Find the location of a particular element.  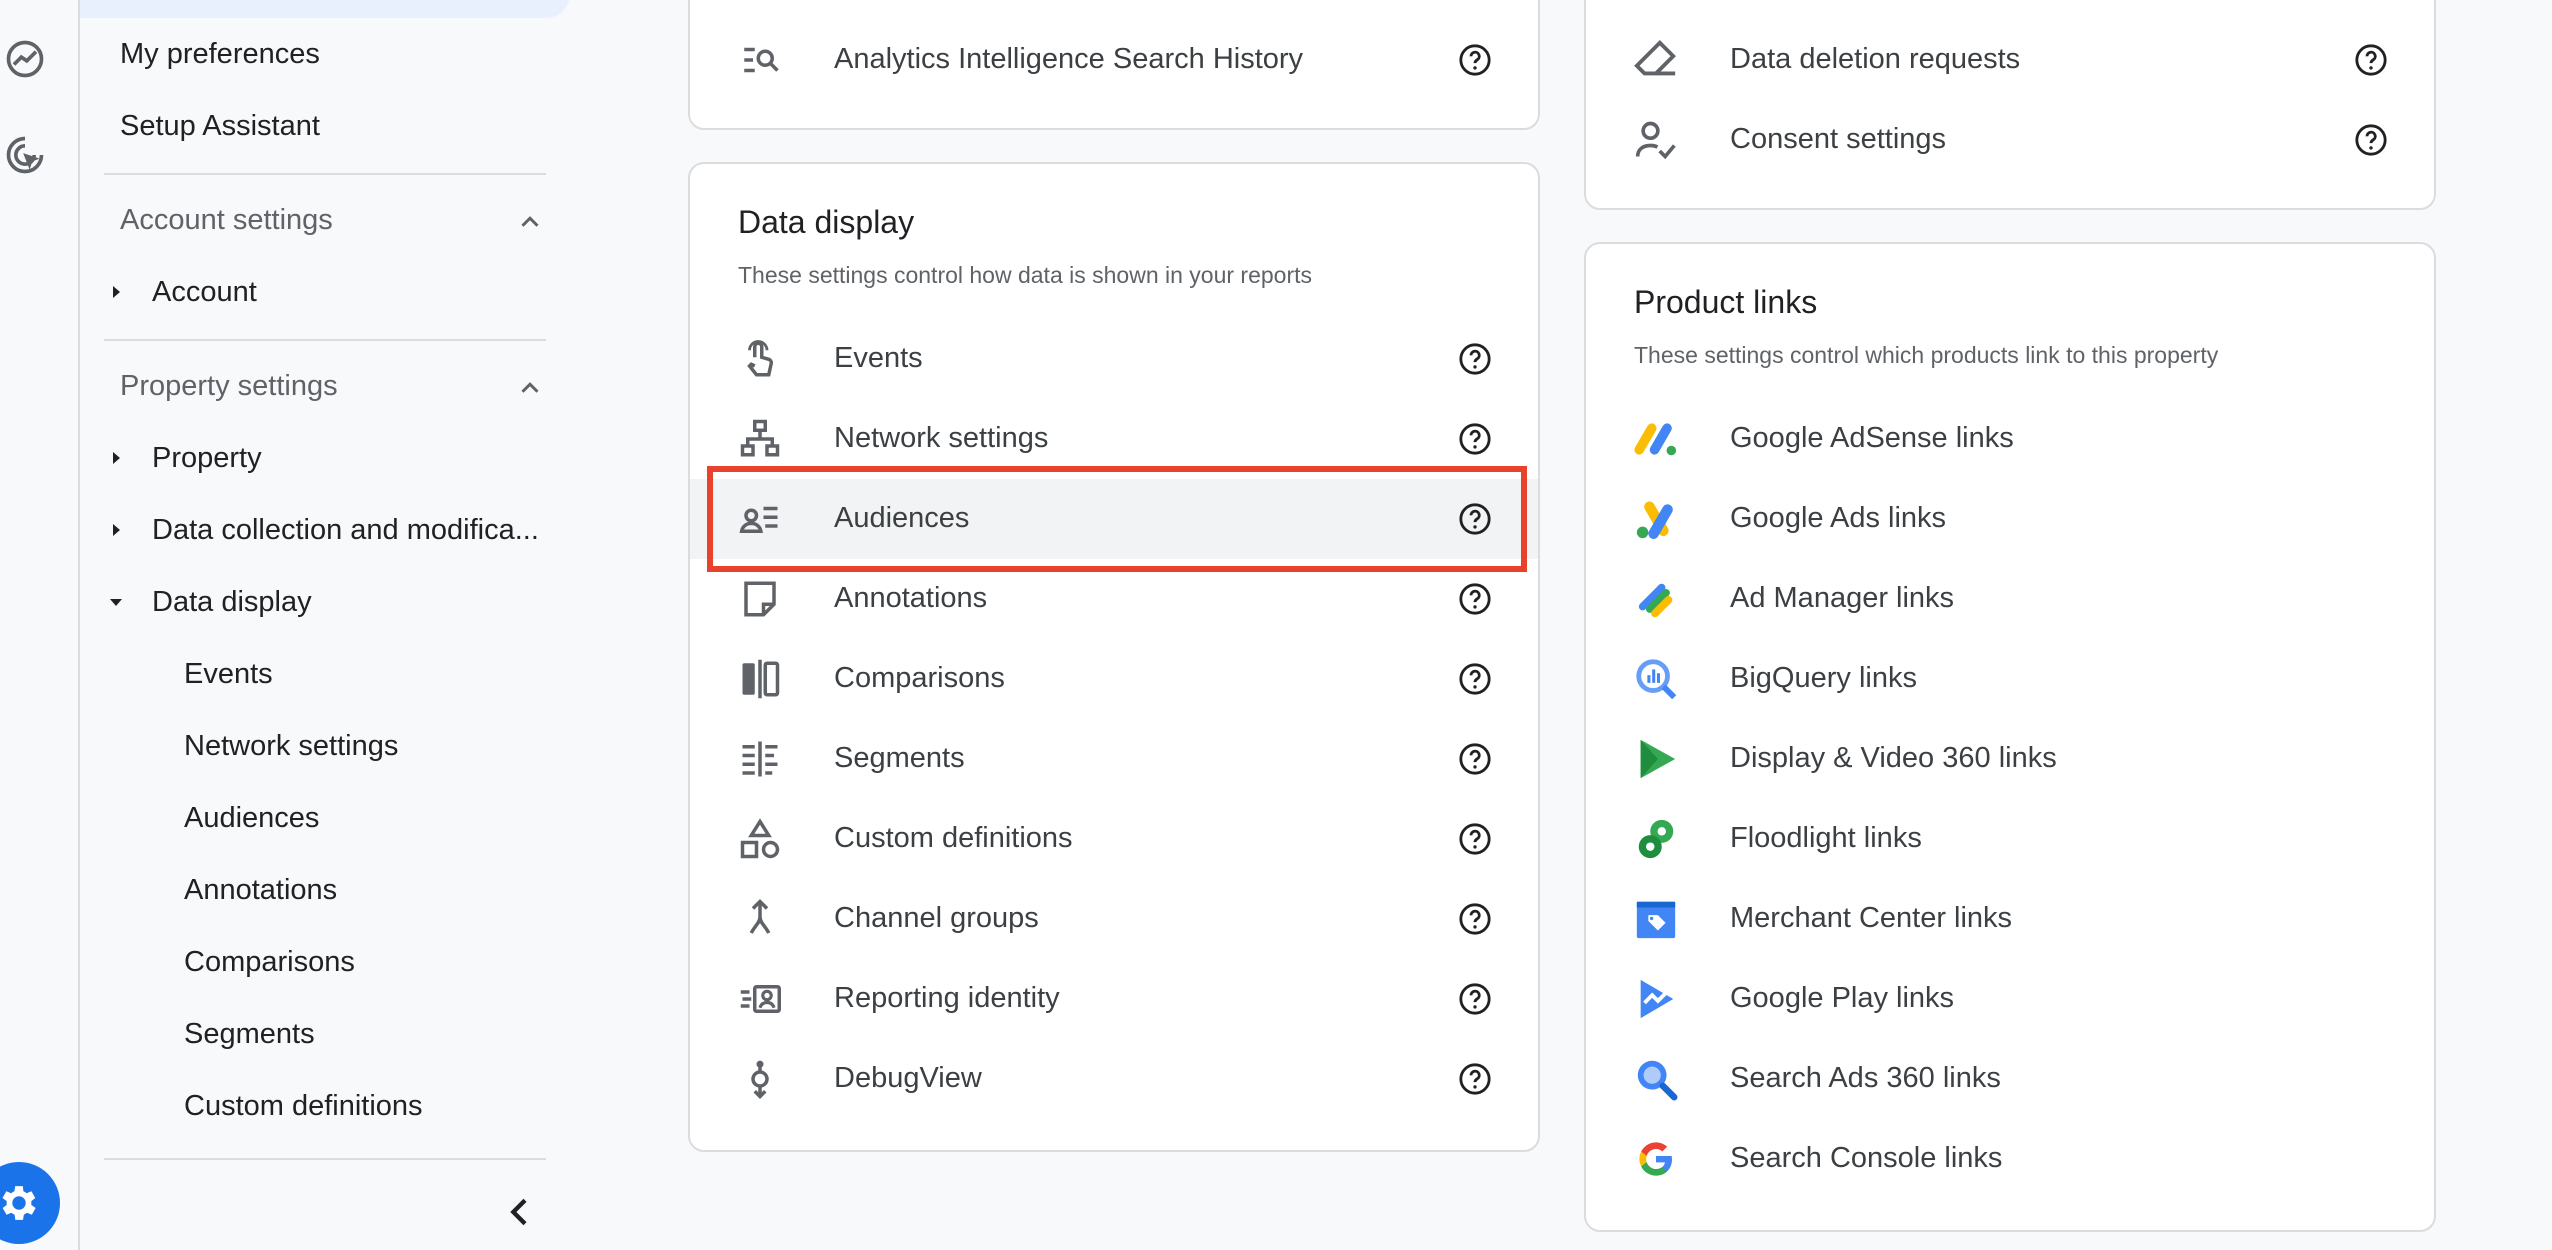

settings-row-reporting-identity: Reporting identity is located at coordinates (1114, 999).